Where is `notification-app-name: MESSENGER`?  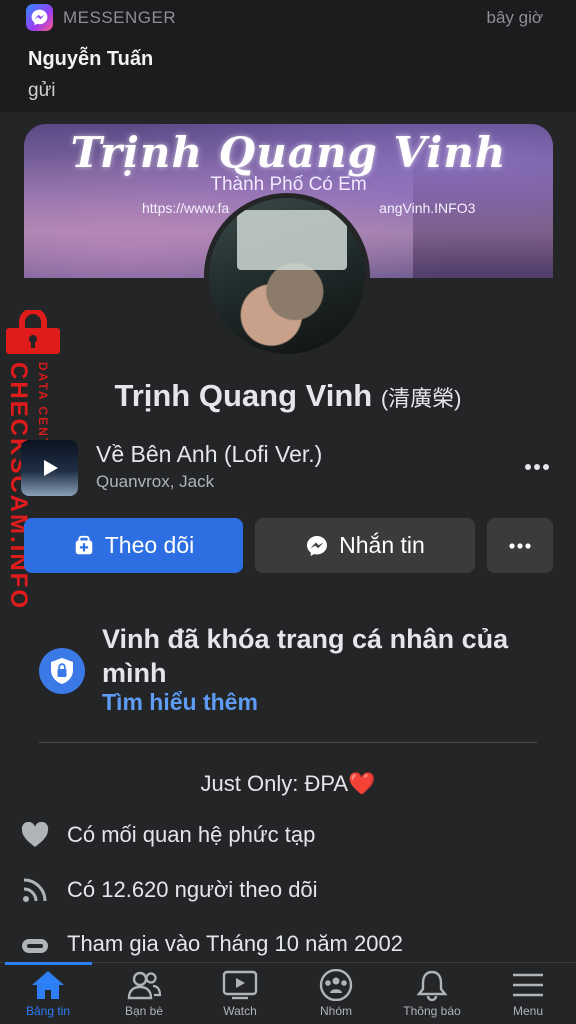
notification-app-name: MESSENGER is located at coordinates (120, 17).